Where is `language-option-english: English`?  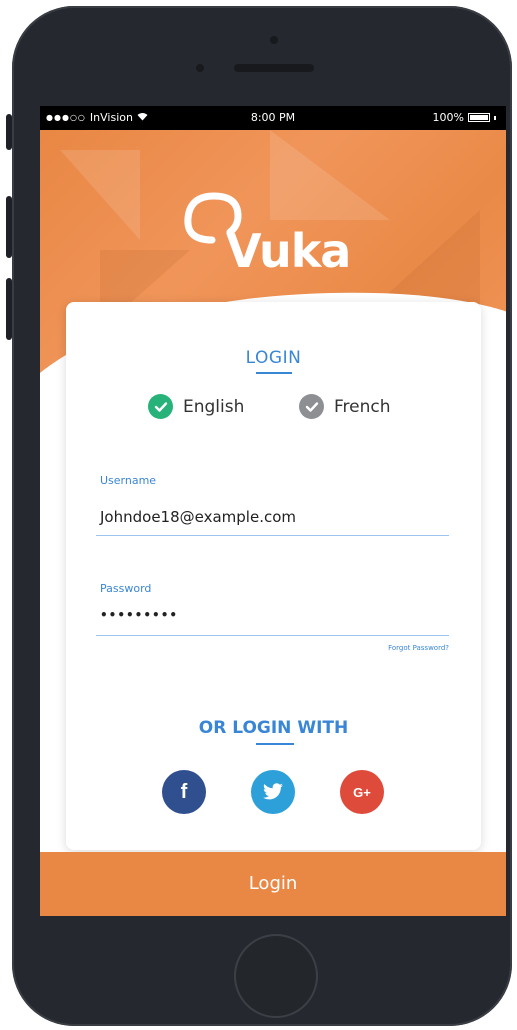
language-option-english: English is located at coordinates (196, 406).